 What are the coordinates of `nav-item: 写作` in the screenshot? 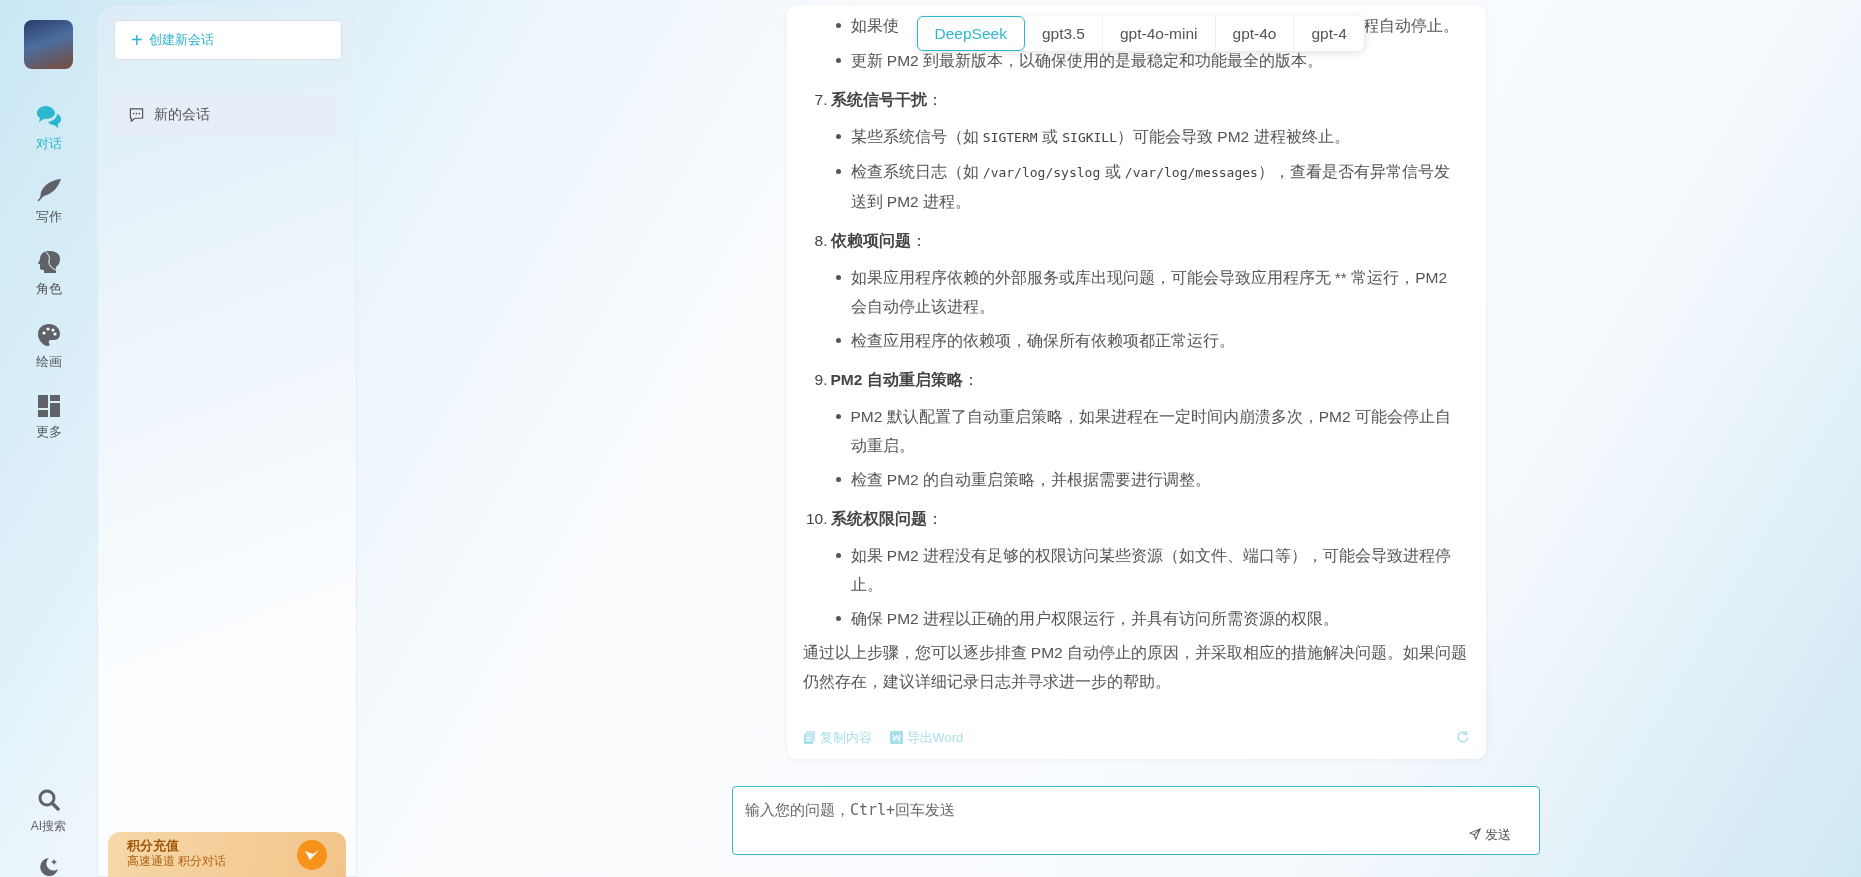 It's located at (48, 201).